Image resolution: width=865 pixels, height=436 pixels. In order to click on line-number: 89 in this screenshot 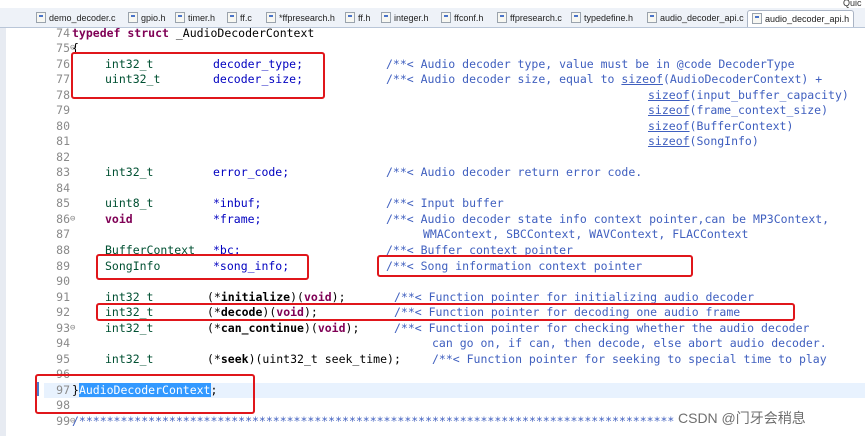, I will do `click(63, 266)`.